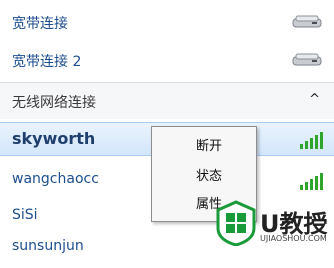  What do you see at coordinates (273, 225) in the screenshot?
I see `watermark-logo: U教授 UJIAOSHOU.COM` at bounding box center [273, 225].